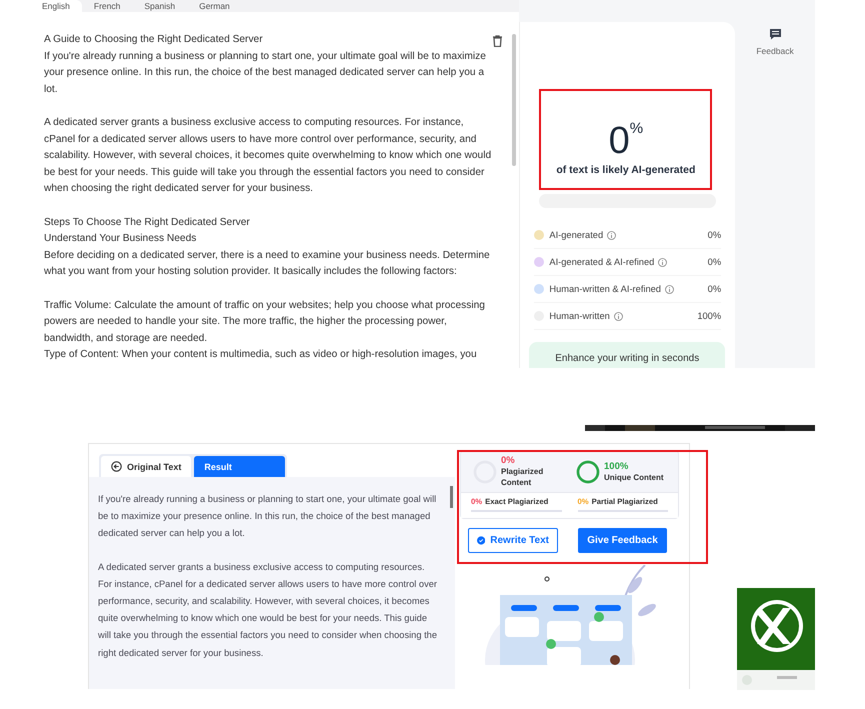 The image size is (865, 709). Describe the element at coordinates (626, 170) in the screenshot. I see `score-caption: of text is likely AI-generated` at that location.